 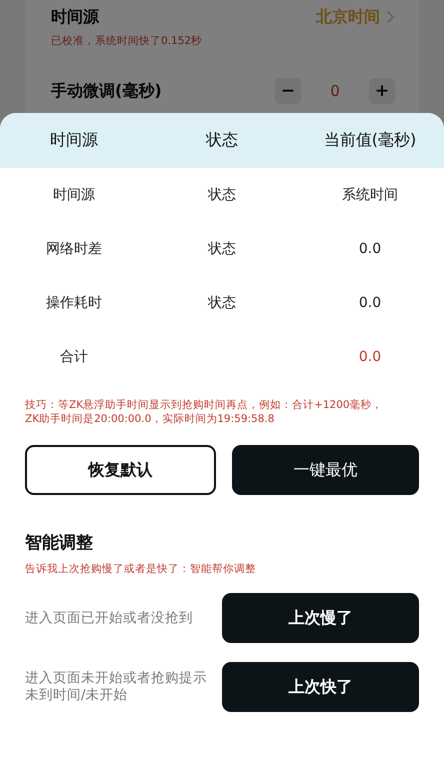 What do you see at coordinates (221, 140) in the screenshot?
I see `column-header: 状态` at bounding box center [221, 140].